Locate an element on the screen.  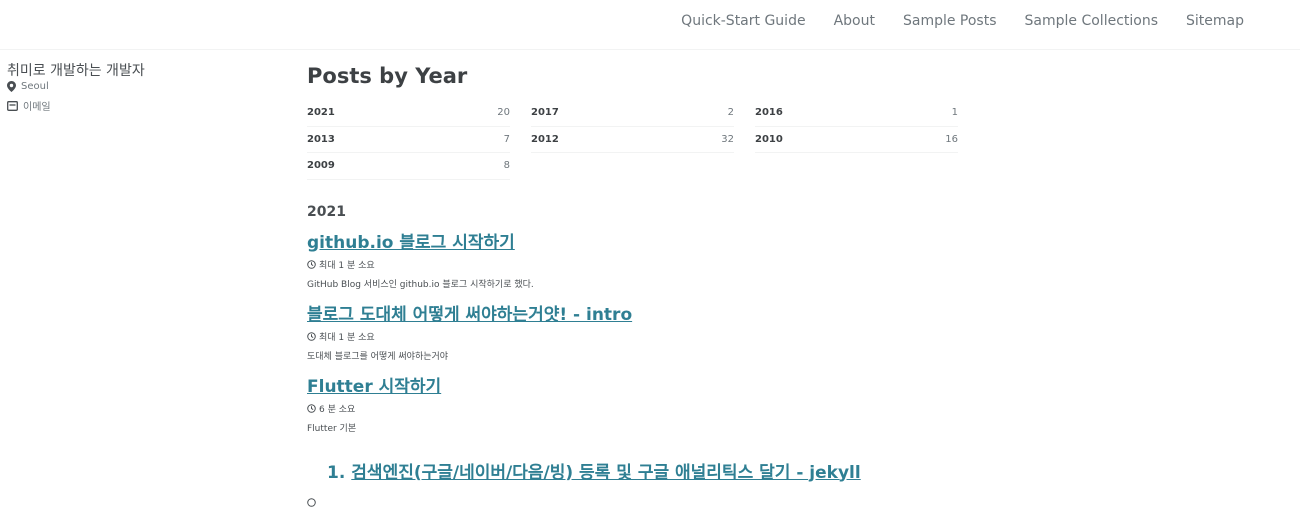
post-read-time-partial is located at coordinates (637, 503).